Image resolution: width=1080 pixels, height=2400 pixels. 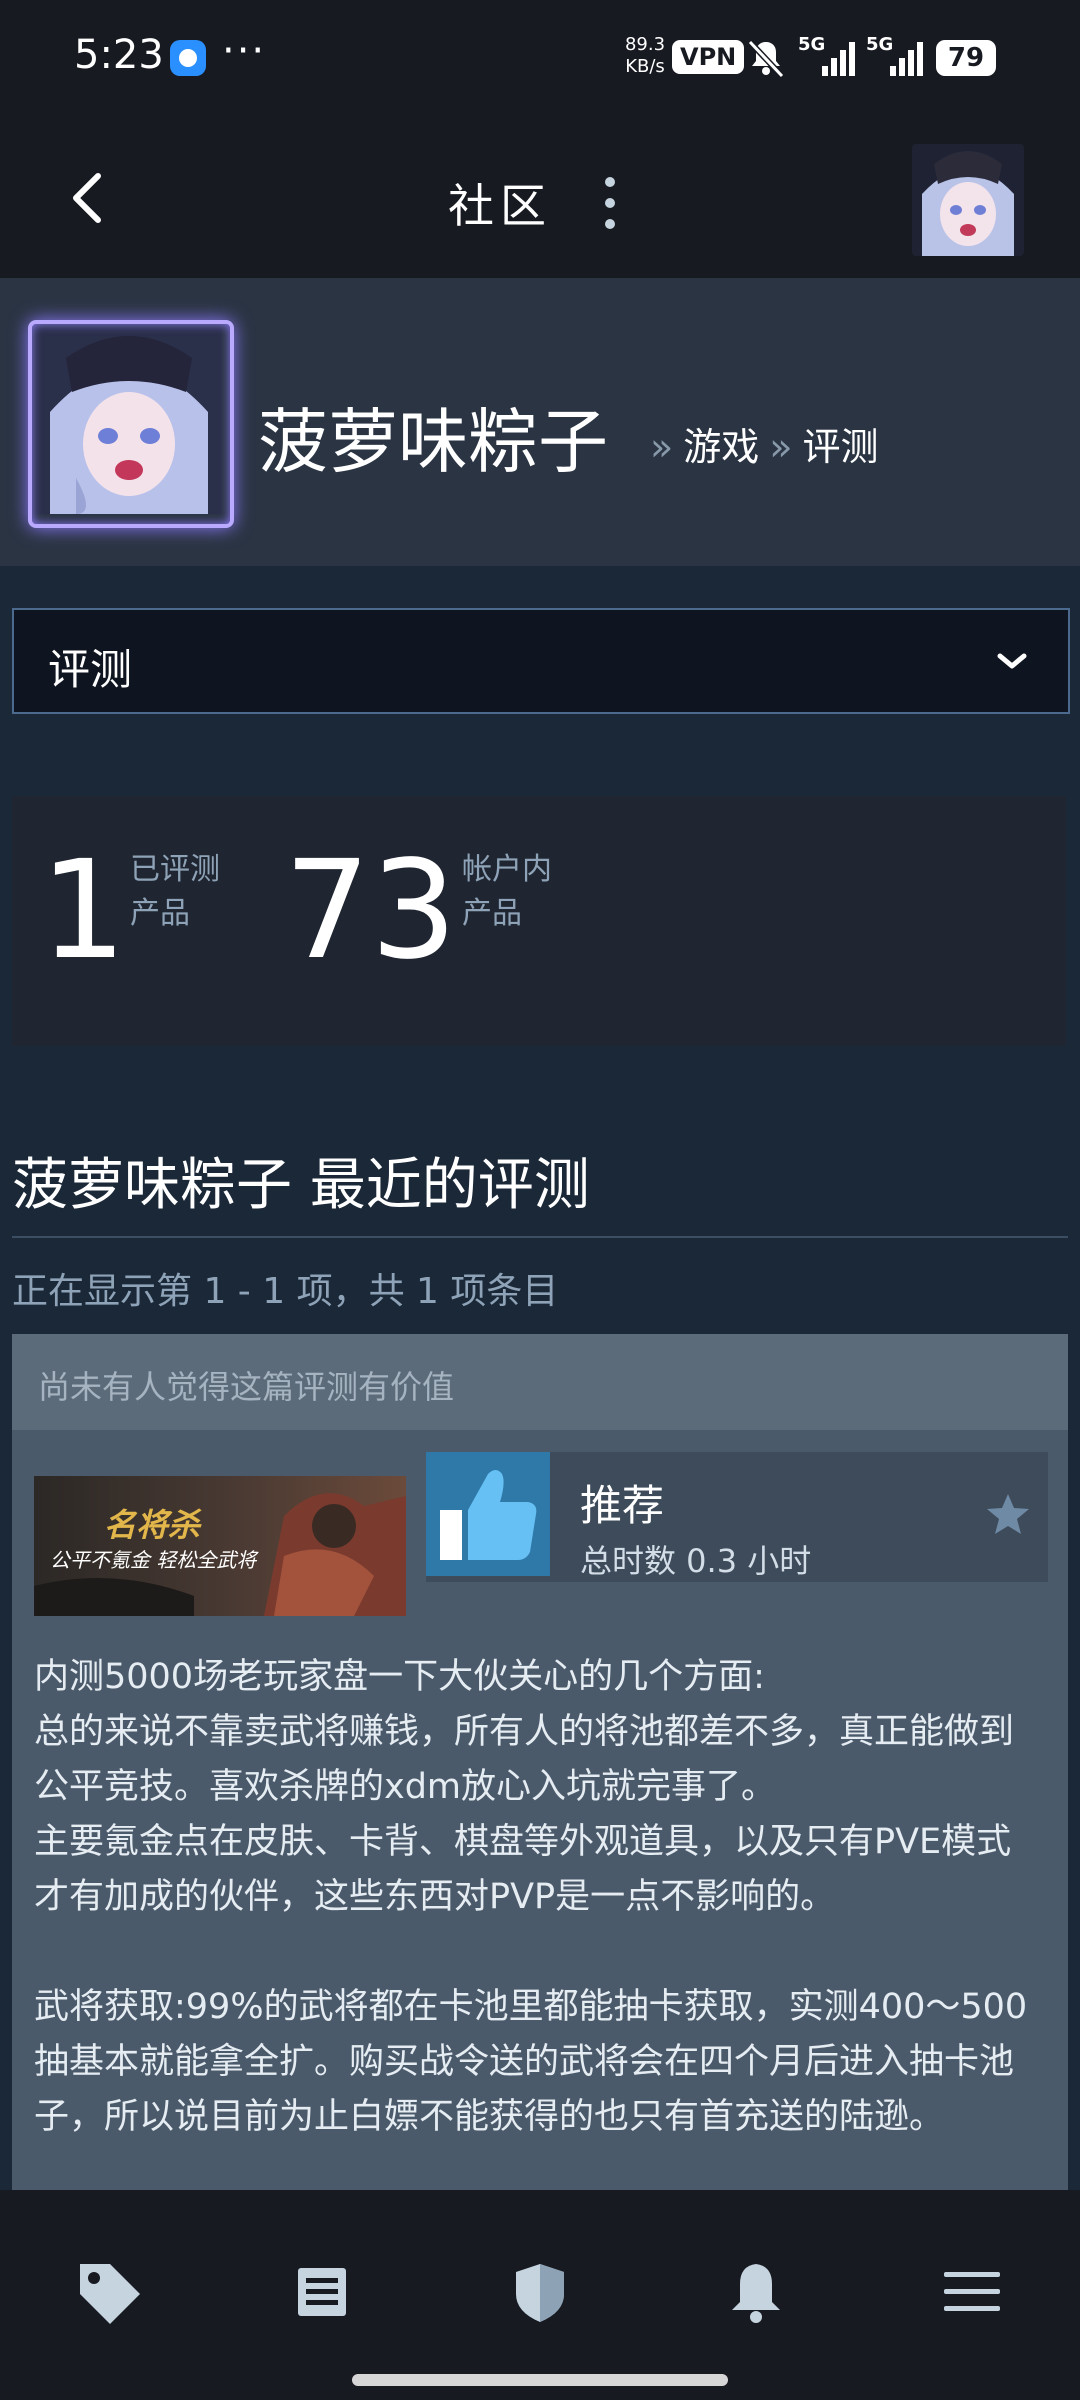 I want to click on shield-icon, so click(x=540, y=2293).